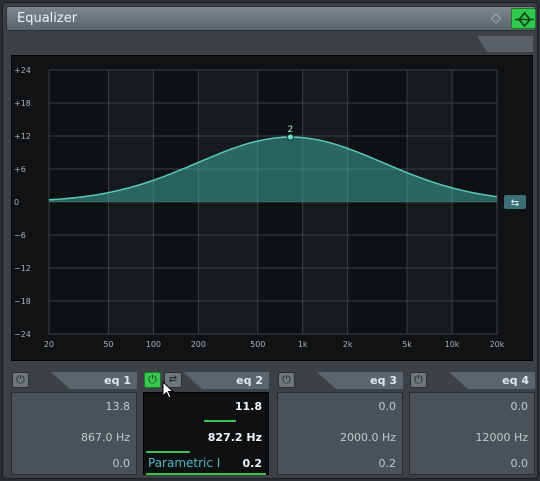  Describe the element at coordinates (520, 463) in the screenshot. I see `eq4-q: 0.0` at that location.